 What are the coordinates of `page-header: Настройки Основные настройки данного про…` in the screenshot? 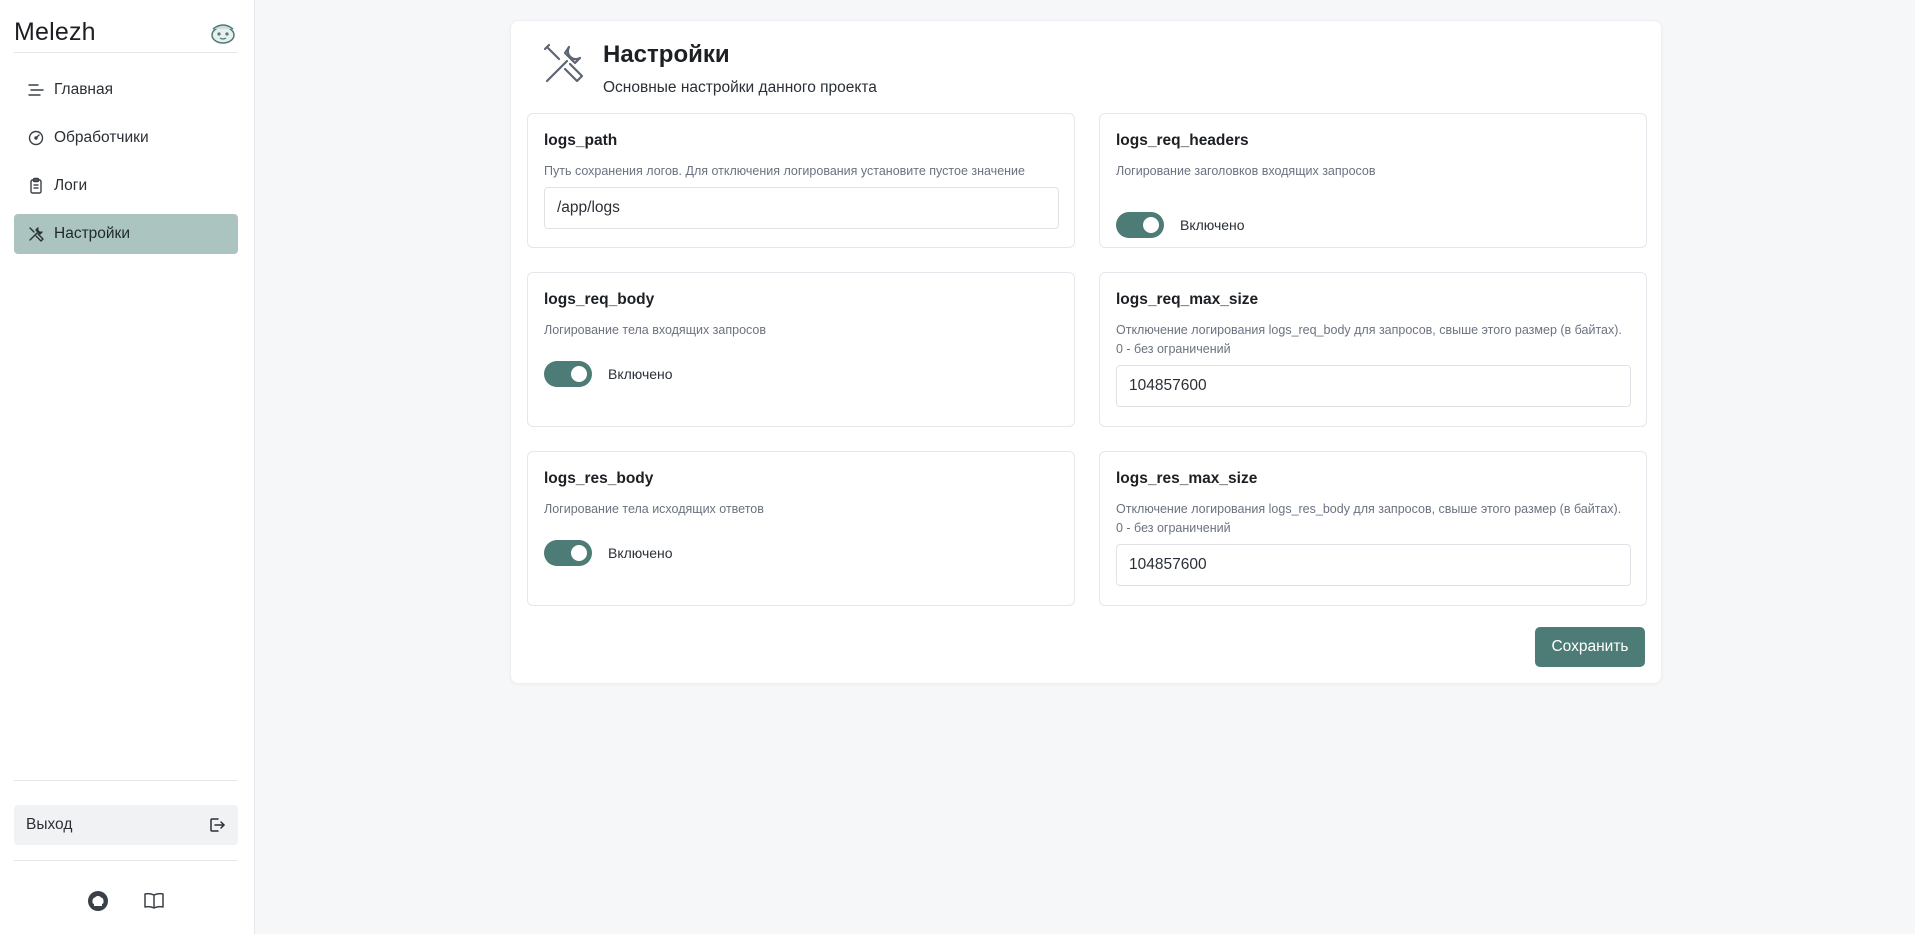 It's located at (709, 69).